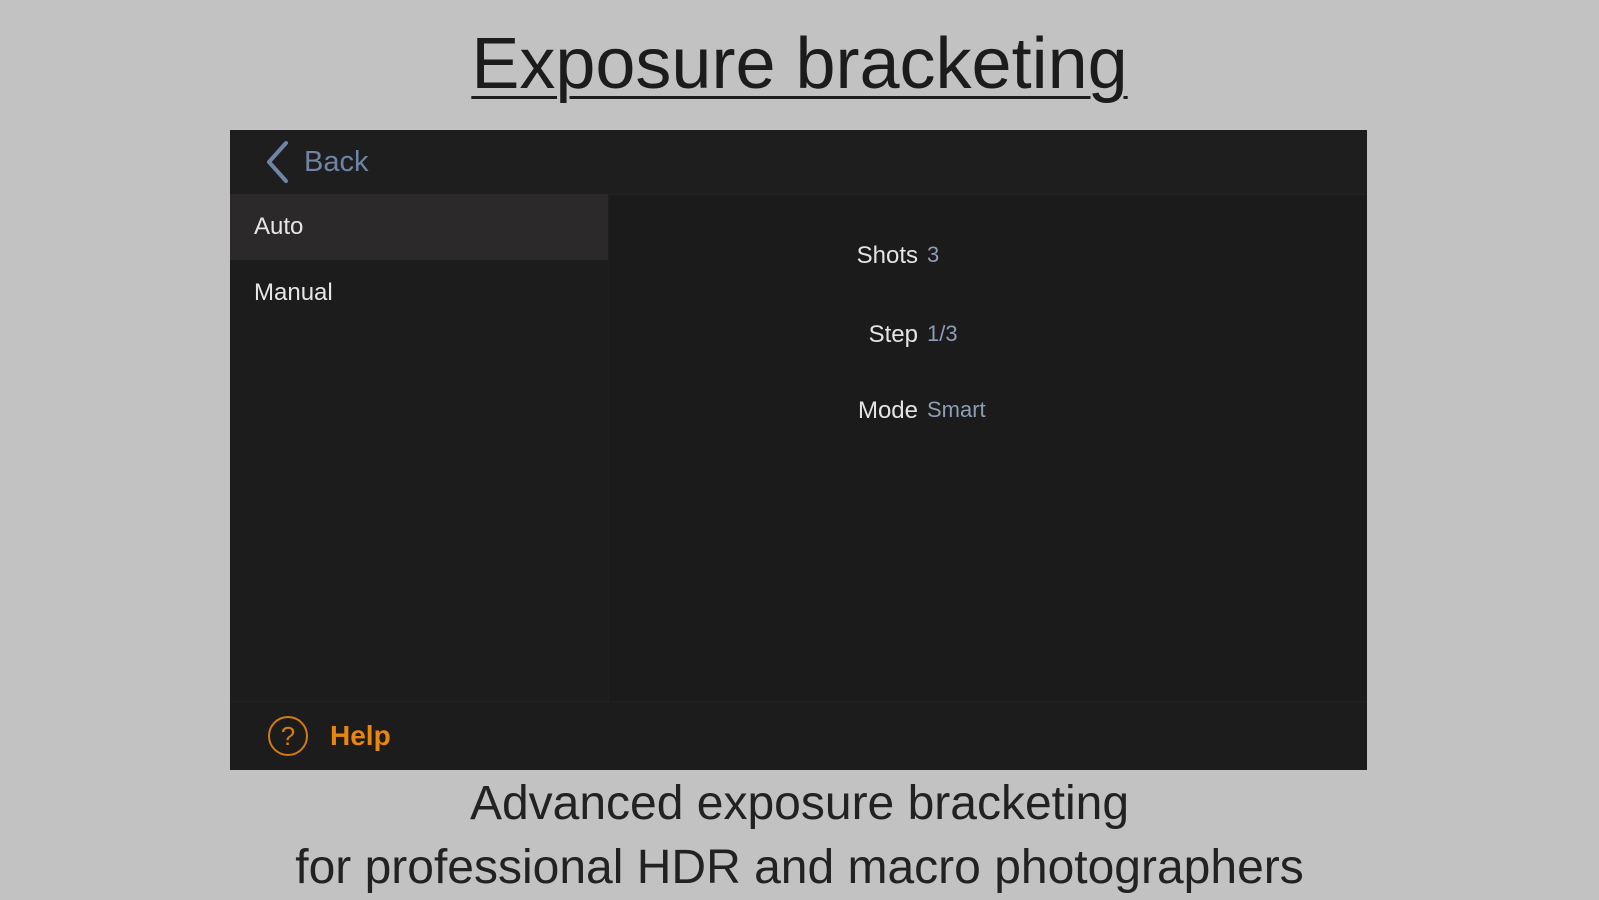 The width and height of the screenshot is (1599, 900). I want to click on mode-label: Mode, so click(887, 410).